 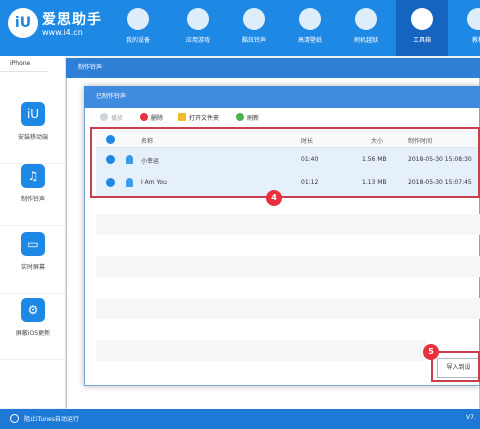 I want to click on i4-logo-icon: iU, so click(x=23, y=23).